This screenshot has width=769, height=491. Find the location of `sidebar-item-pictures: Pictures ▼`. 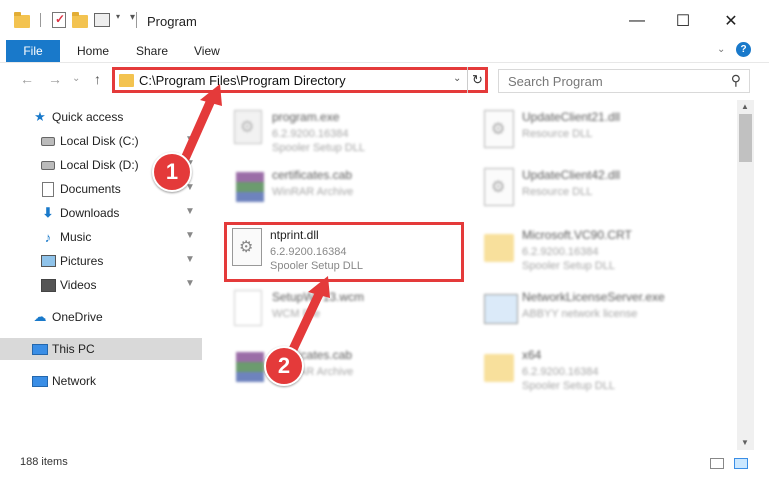

sidebar-item-pictures: Pictures ▼ is located at coordinates (101, 261).